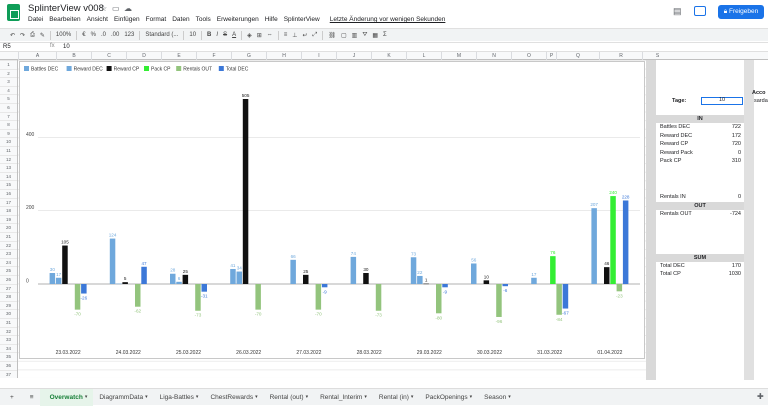  Describe the element at coordinates (8, 374) in the screenshot. I see `row-header-37: 37` at that location.